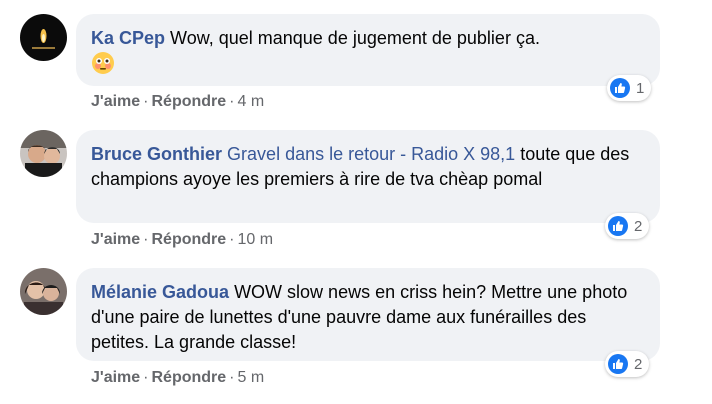  What do you see at coordinates (251, 101) in the screenshot?
I see `timestamp: 4 m` at bounding box center [251, 101].